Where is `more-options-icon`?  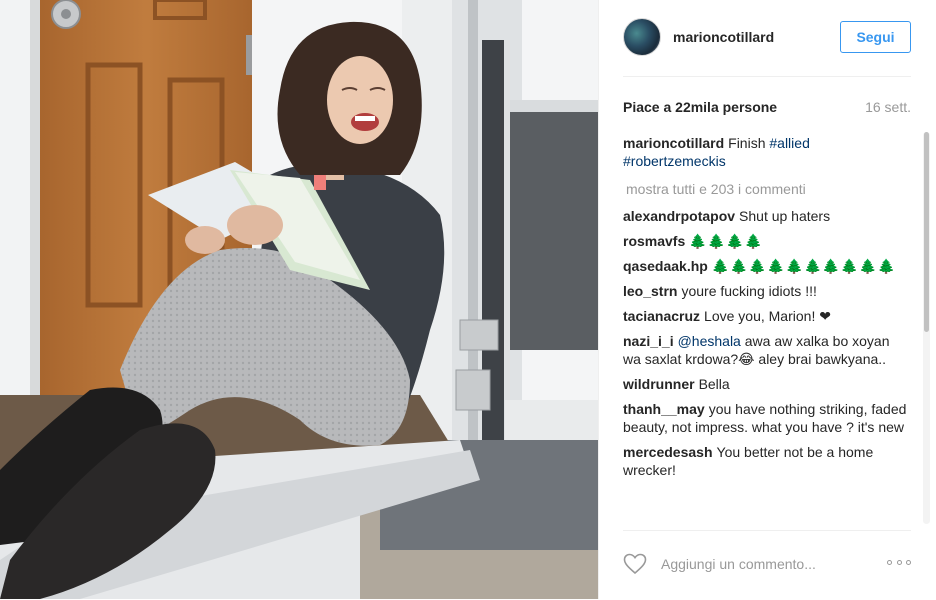
more-options-icon is located at coordinates (899, 562).